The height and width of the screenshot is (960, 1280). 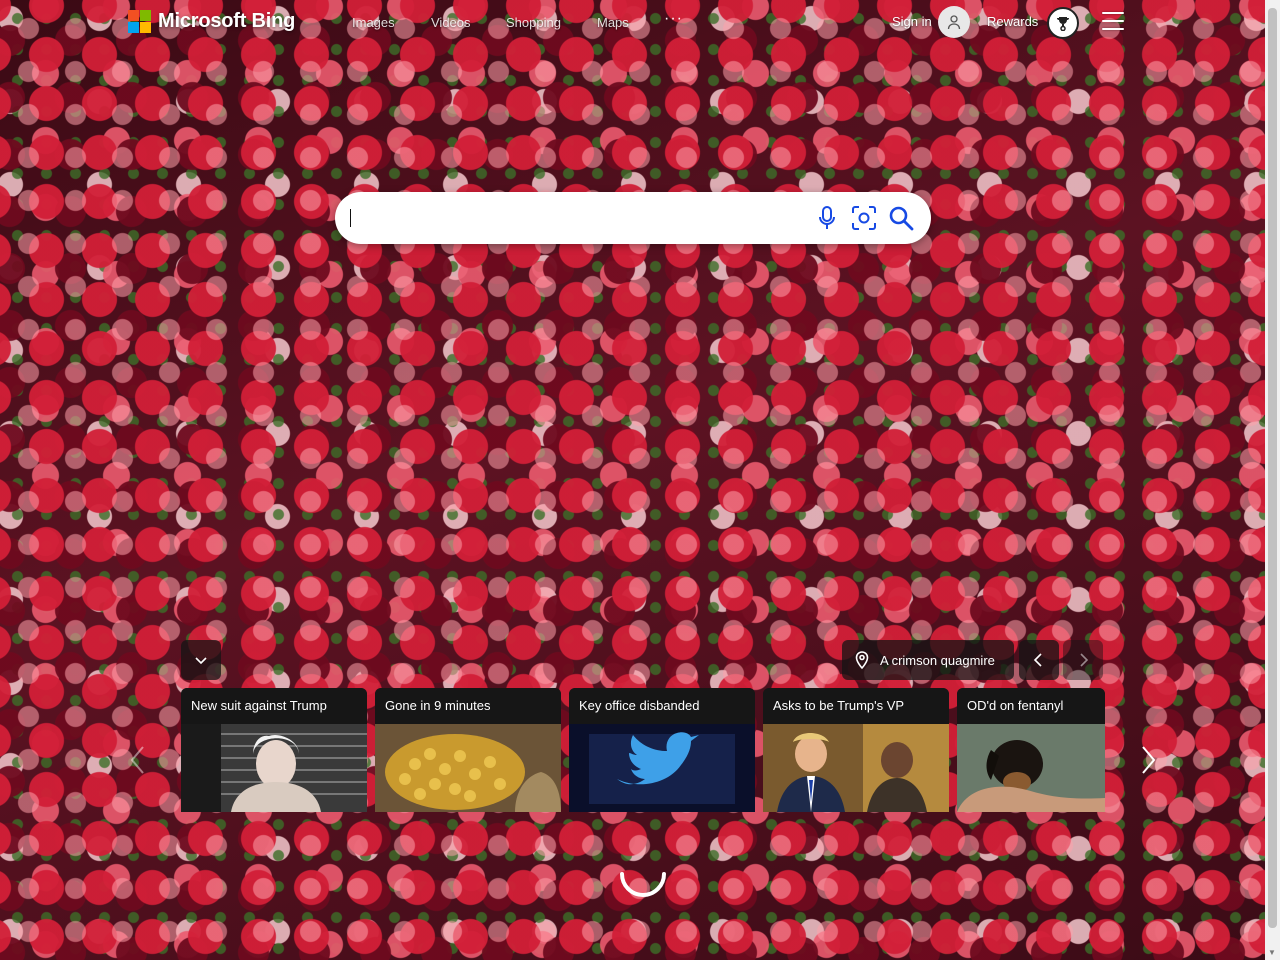 I want to click on text-caret, so click(x=350, y=218).